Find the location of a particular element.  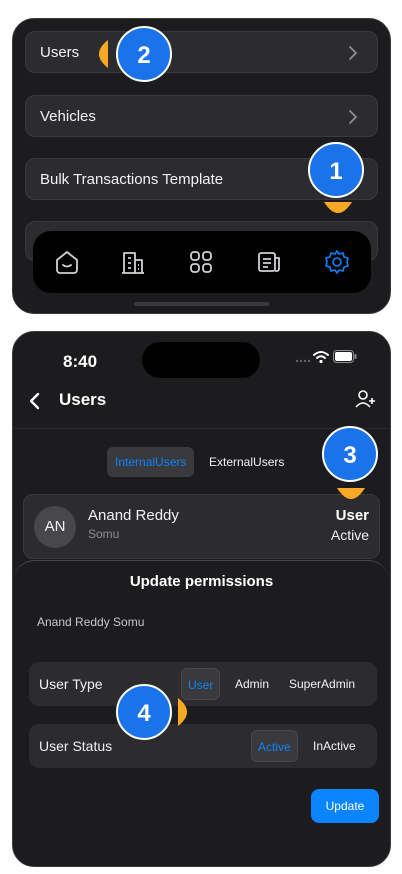

home-icon is located at coordinates (67, 262).